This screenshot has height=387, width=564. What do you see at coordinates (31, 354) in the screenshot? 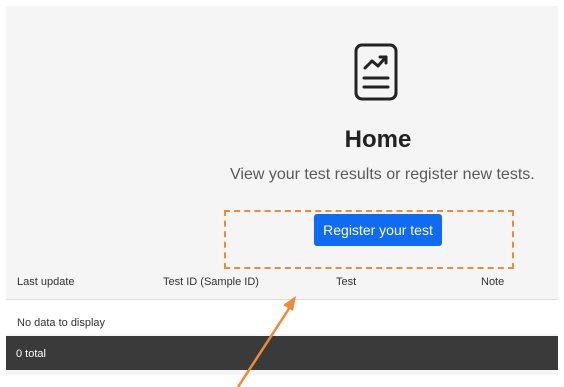
I see `table-total-count: 0 total` at bounding box center [31, 354].